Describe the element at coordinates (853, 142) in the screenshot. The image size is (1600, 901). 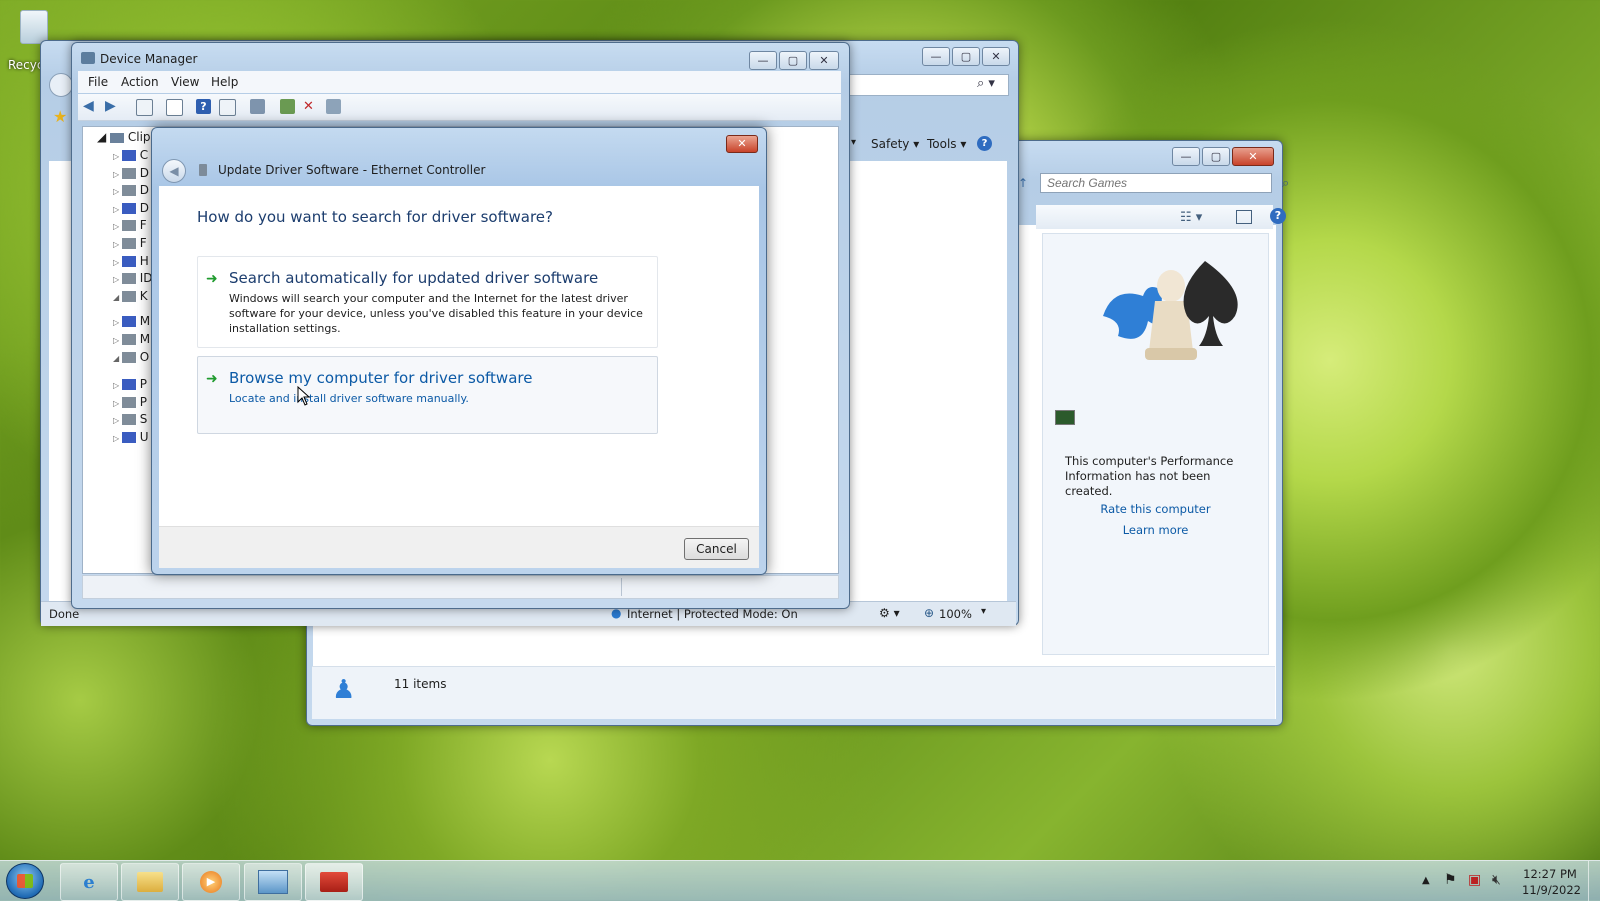
I see `page-dropdown-icon: ▾` at that location.